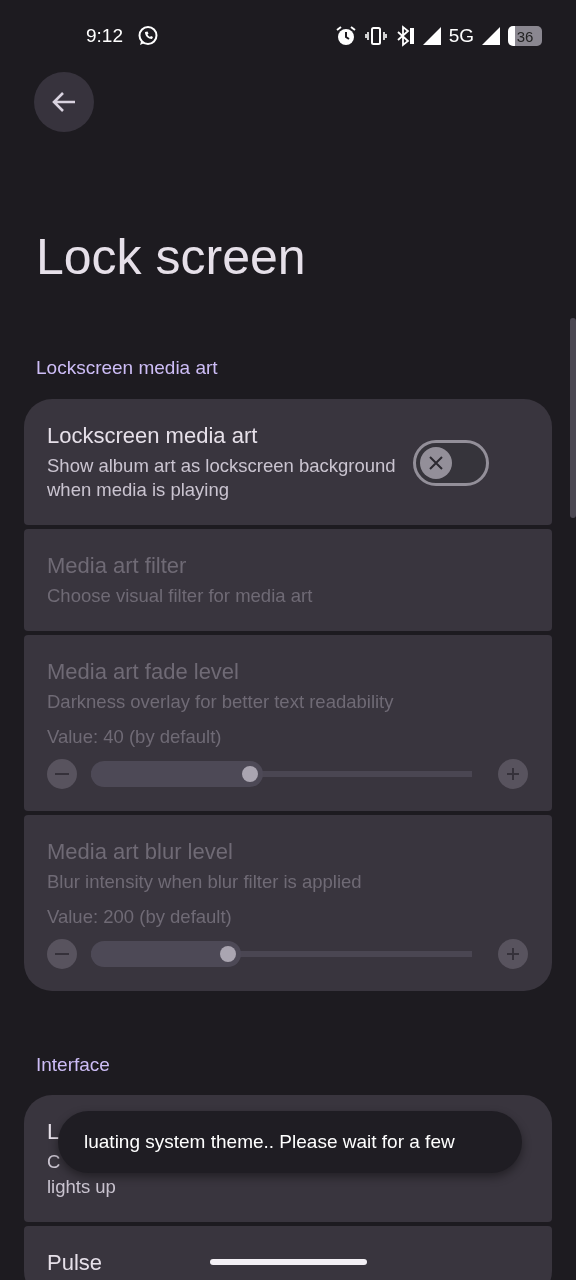 The width and height of the screenshot is (576, 1280). What do you see at coordinates (171, 257) in the screenshot?
I see `page-title: Lock screen` at bounding box center [171, 257].